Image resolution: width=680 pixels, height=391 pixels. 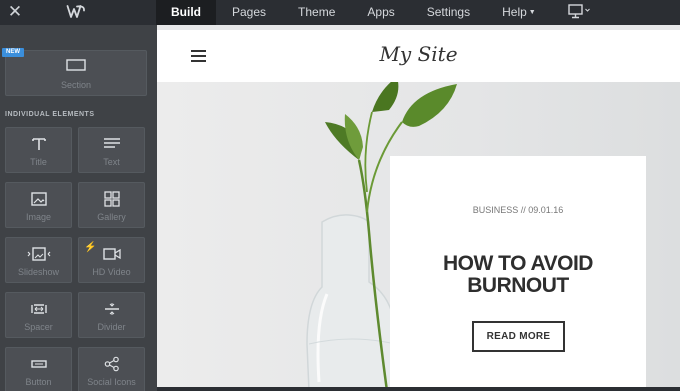 I want to click on text-icon, so click(x=111, y=145).